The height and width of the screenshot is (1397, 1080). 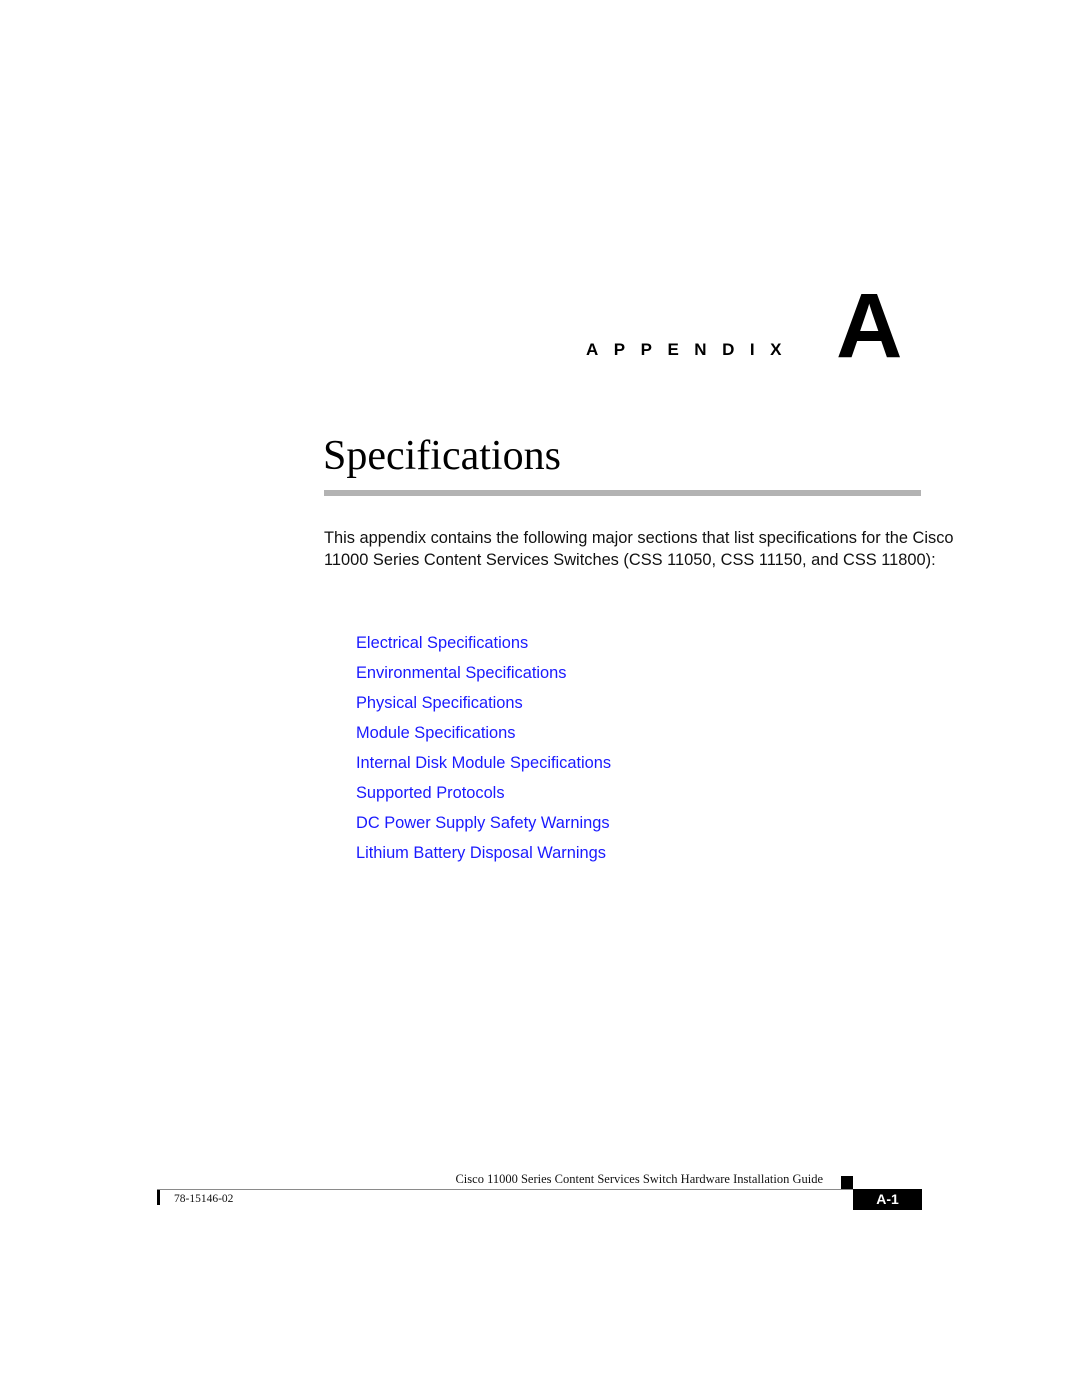 What do you see at coordinates (483, 703) in the screenshot?
I see `link-physical-specifications: Physical Specifications` at bounding box center [483, 703].